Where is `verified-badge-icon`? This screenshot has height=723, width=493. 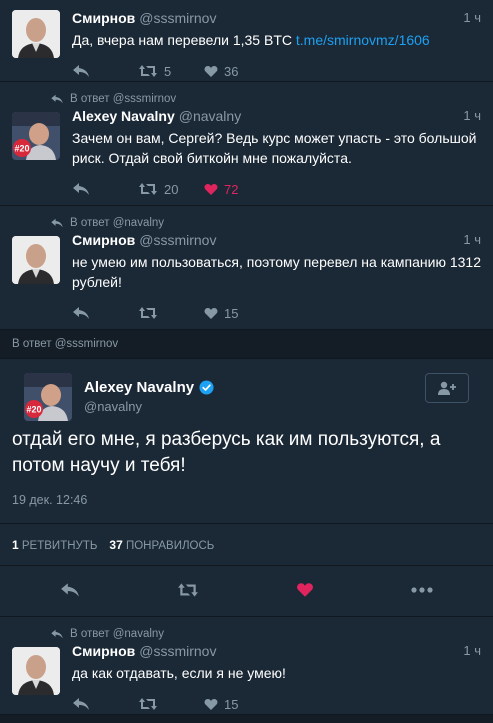 verified-badge-icon is located at coordinates (206, 387).